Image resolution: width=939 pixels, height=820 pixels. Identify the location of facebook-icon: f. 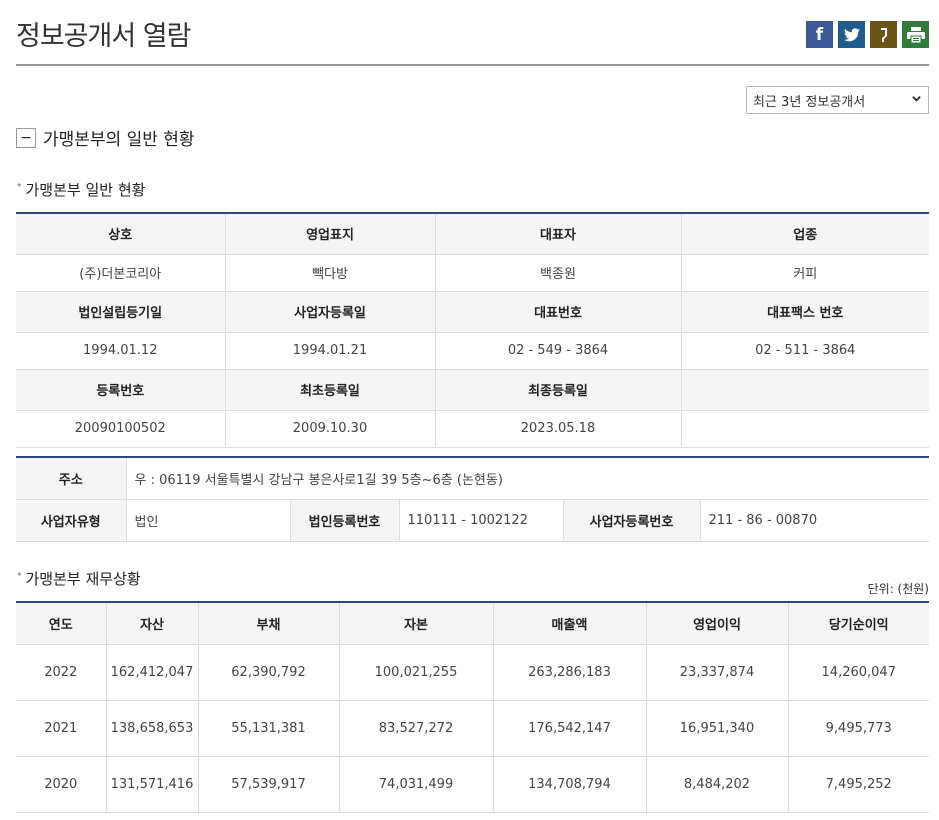
(819, 34).